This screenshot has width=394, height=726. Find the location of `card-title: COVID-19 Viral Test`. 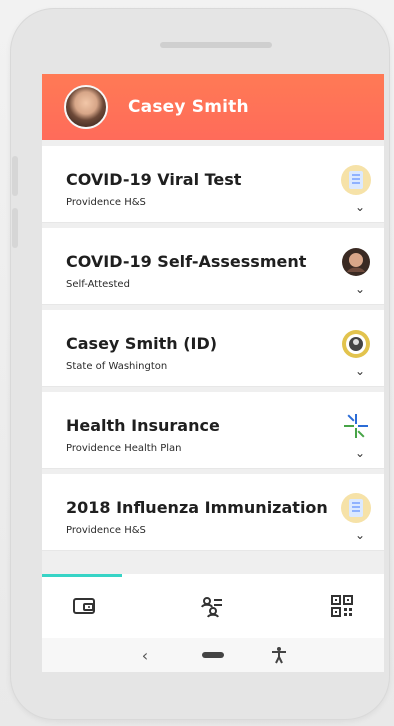

card-title: COVID-19 Viral Test is located at coordinates (154, 179).